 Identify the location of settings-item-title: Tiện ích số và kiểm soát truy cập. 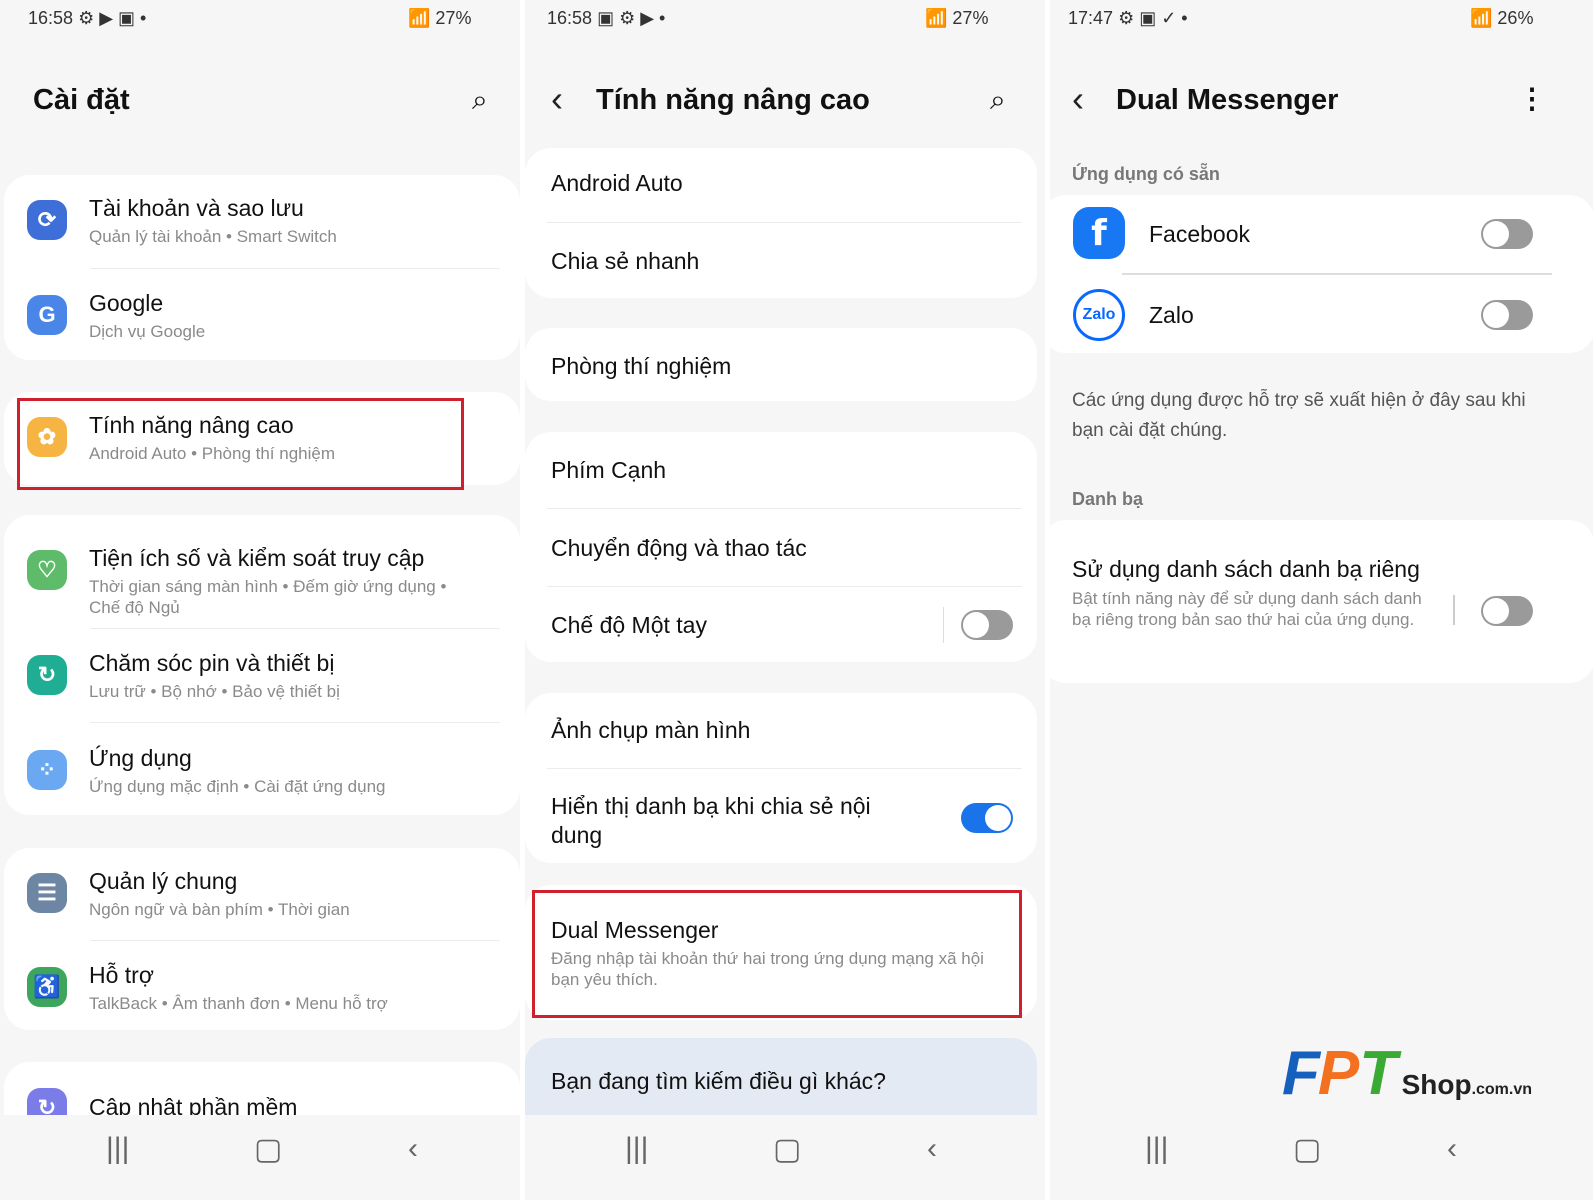
(256, 558).